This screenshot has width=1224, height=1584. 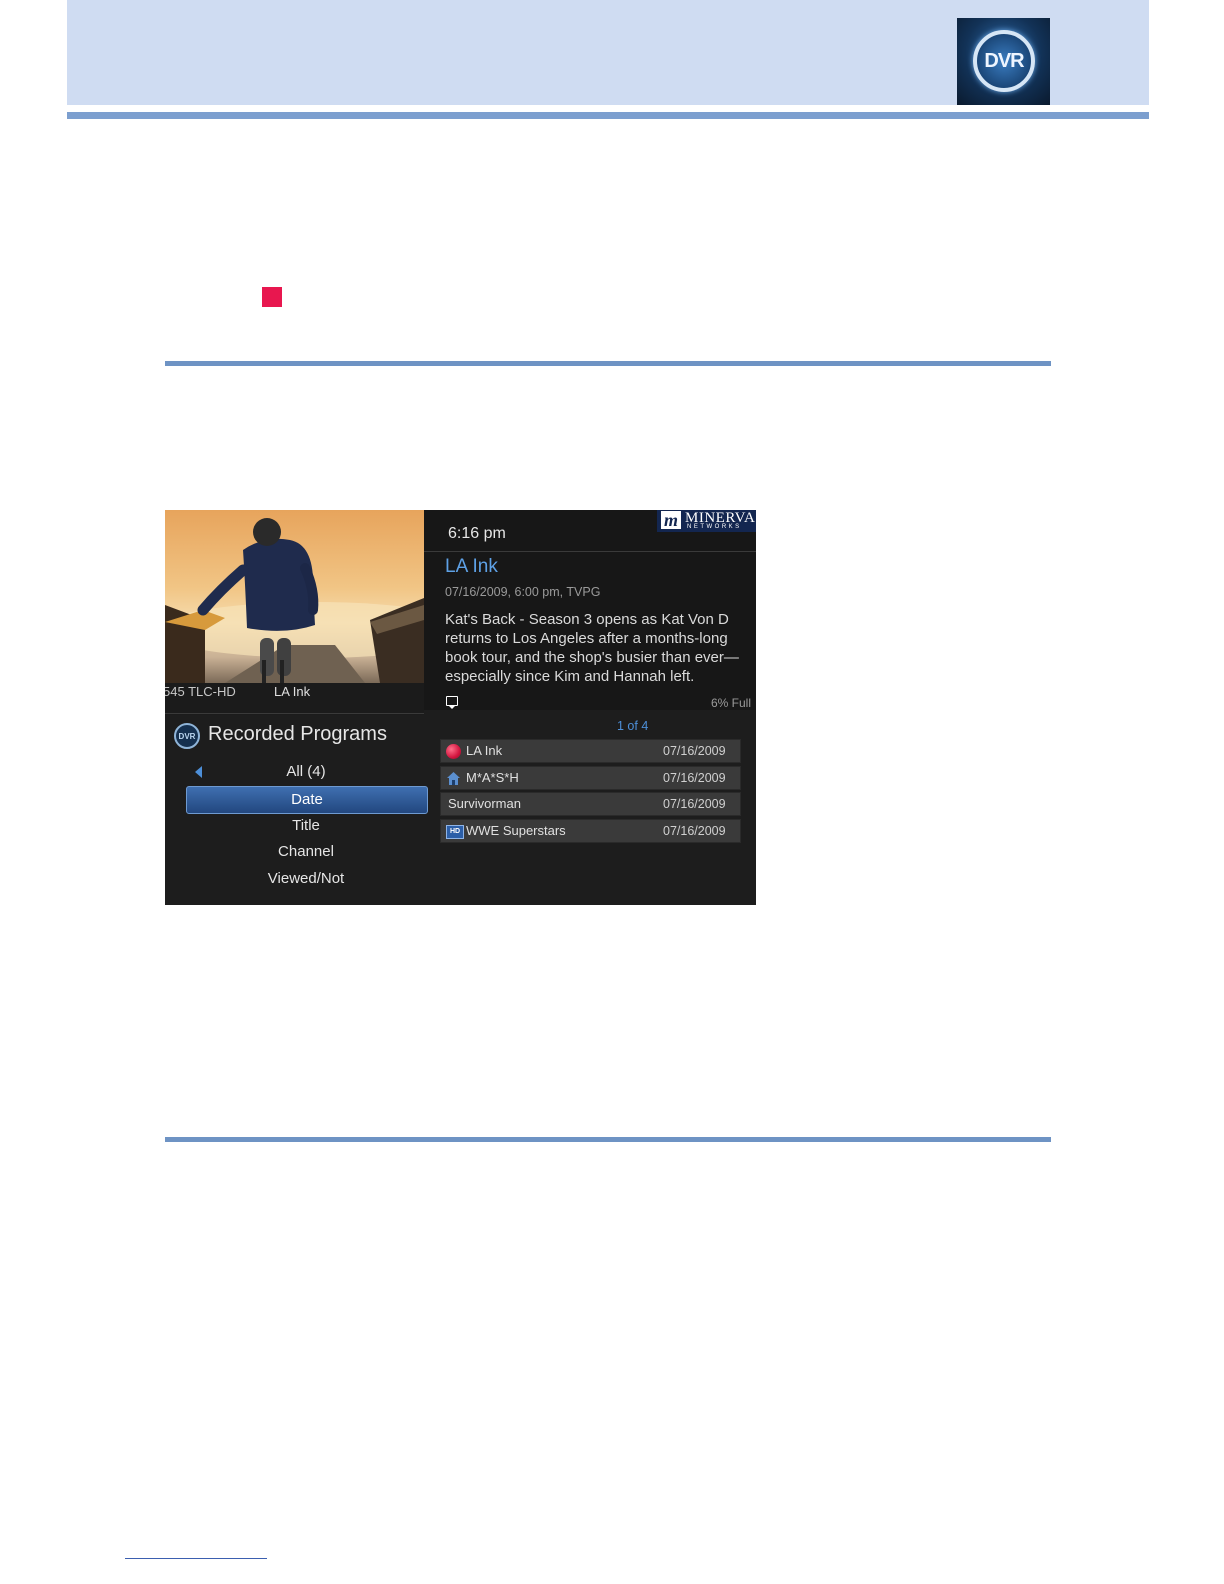 I want to click on recording-title: M*A*S*H, so click(x=492, y=777).